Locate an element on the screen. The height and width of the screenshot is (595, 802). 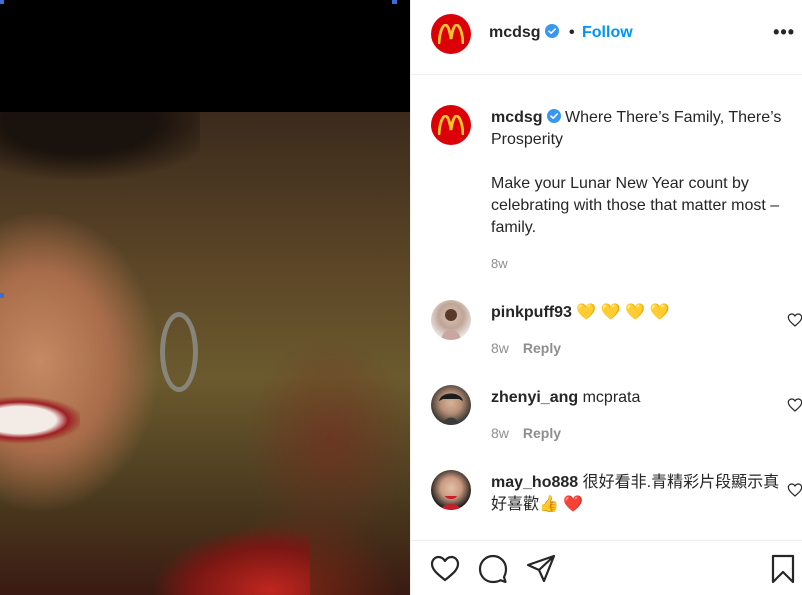
caption-username: mcdsg is located at coordinates (517, 117).